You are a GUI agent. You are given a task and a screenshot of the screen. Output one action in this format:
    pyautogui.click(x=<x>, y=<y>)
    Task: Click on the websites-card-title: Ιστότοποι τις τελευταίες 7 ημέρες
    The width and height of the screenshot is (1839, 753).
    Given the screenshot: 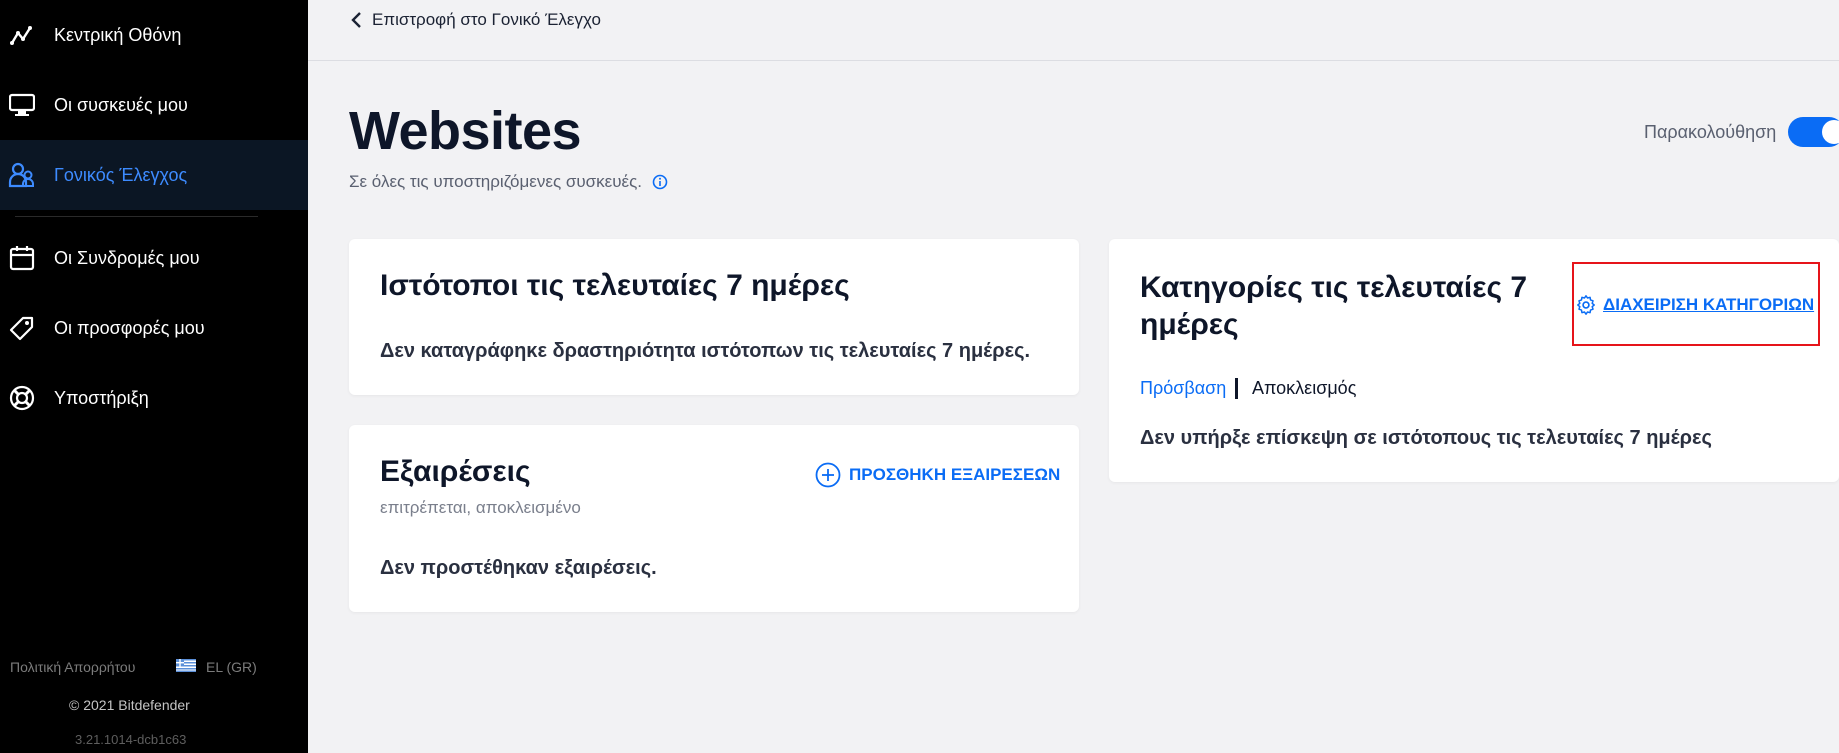 What is the action you would take?
    pyautogui.click(x=615, y=285)
    